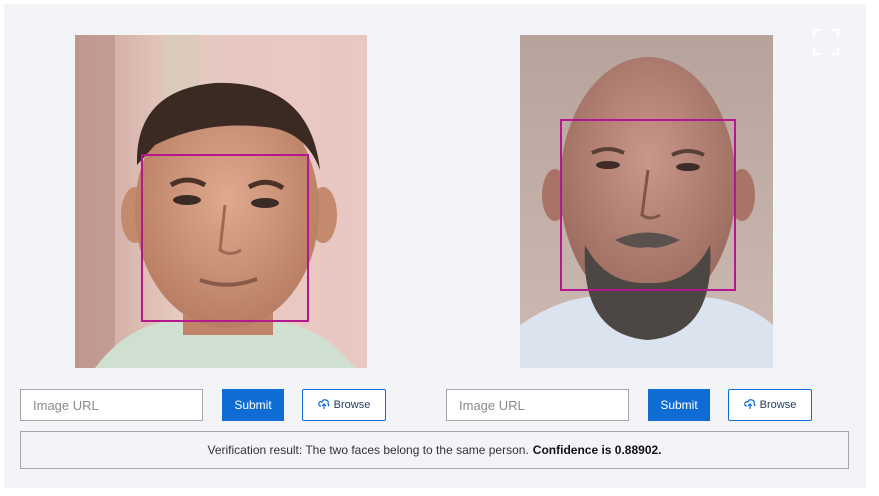 The image size is (879, 496). Describe the element at coordinates (111, 405) in the screenshot. I see `left-image-url-input` at that location.